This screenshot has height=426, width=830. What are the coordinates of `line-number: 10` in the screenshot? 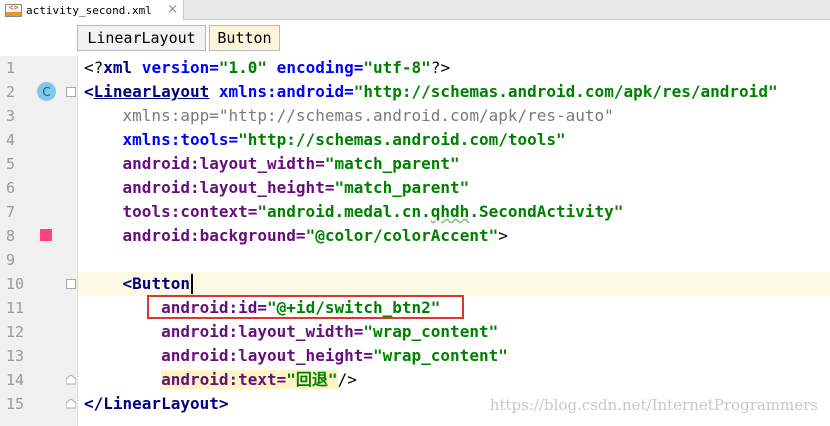 It's located at (15, 284).